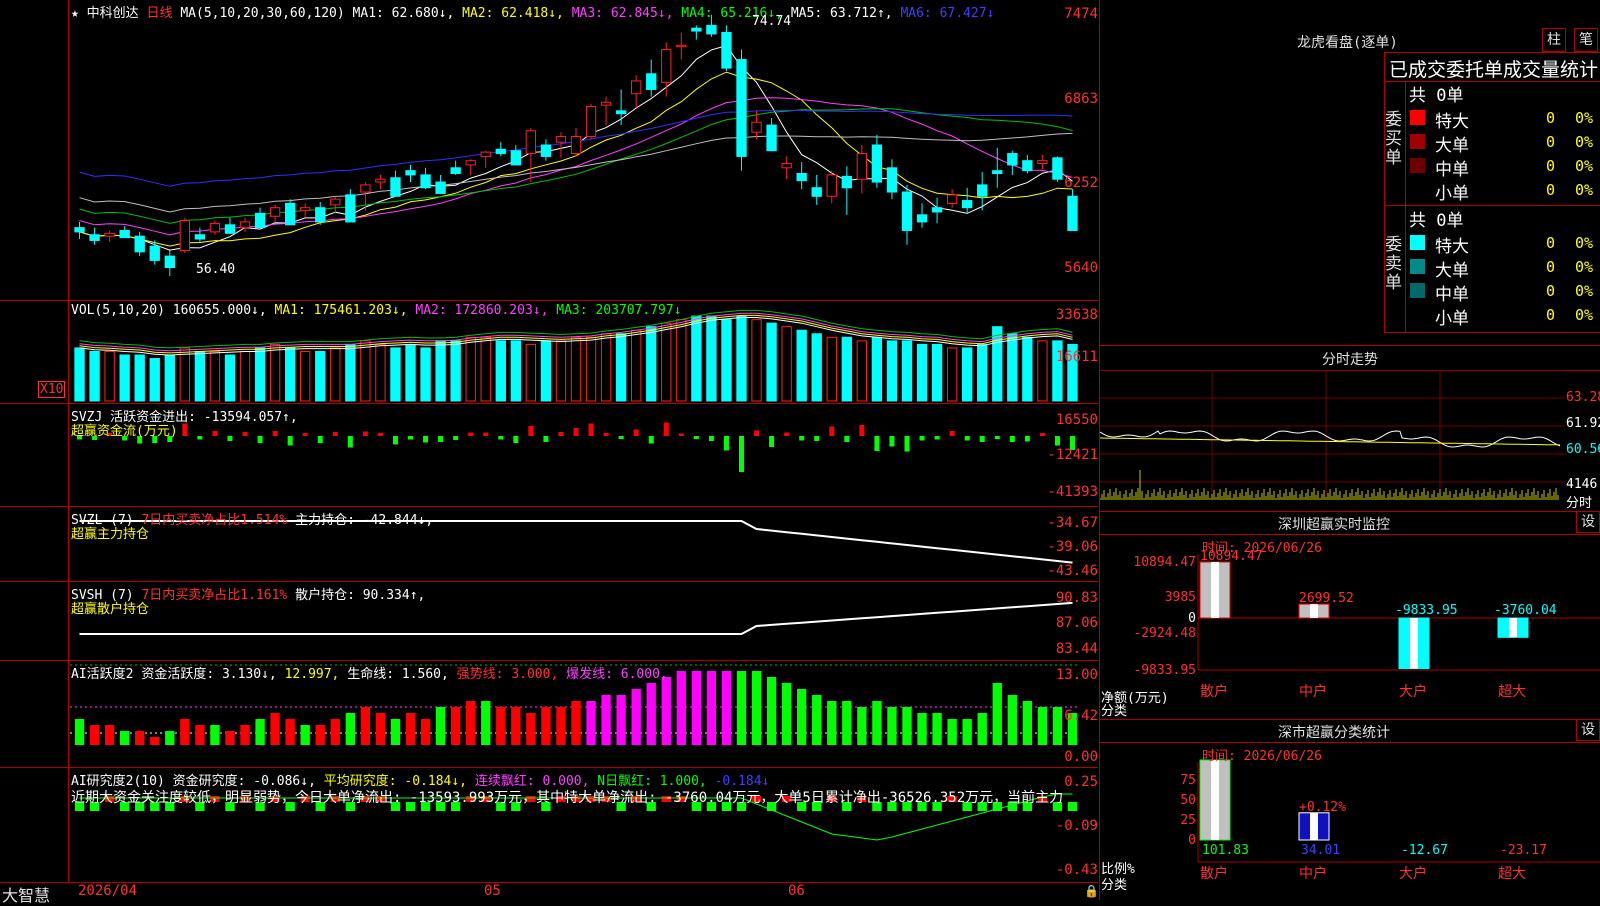  I want to click on stock-name: 中科创达, so click(112, 13).